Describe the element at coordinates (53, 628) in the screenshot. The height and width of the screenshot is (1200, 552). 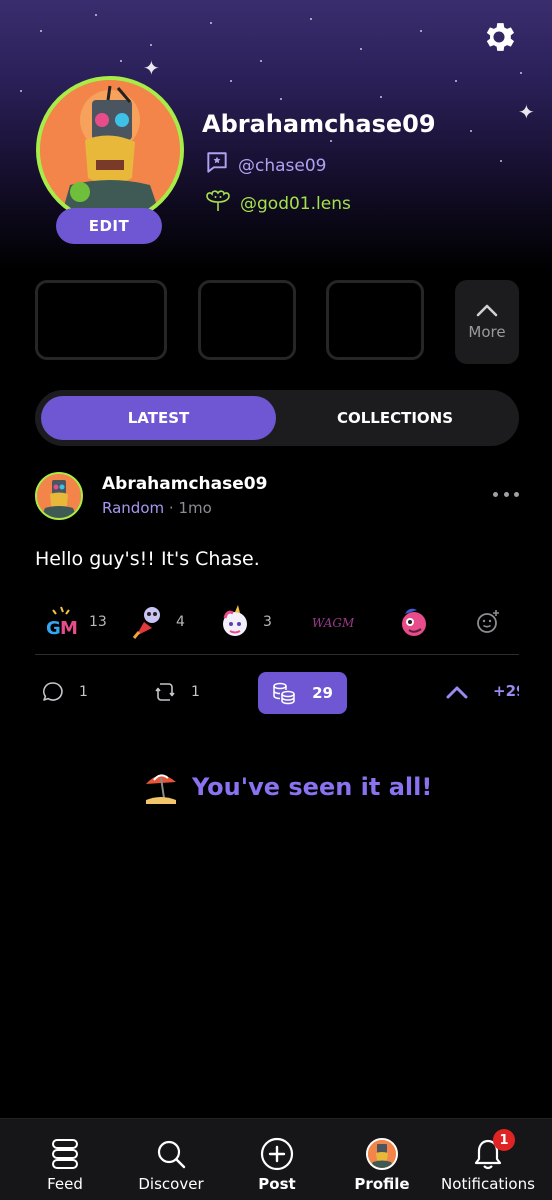
I see `svg-text: G` at that location.